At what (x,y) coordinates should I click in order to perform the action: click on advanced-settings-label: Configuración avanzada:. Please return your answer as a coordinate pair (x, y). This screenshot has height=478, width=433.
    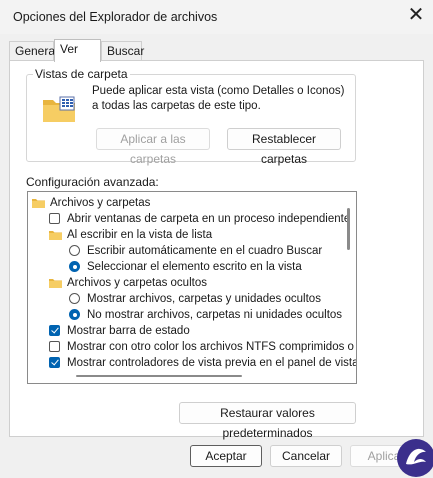
    Looking at the image, I should click on (92, 182).